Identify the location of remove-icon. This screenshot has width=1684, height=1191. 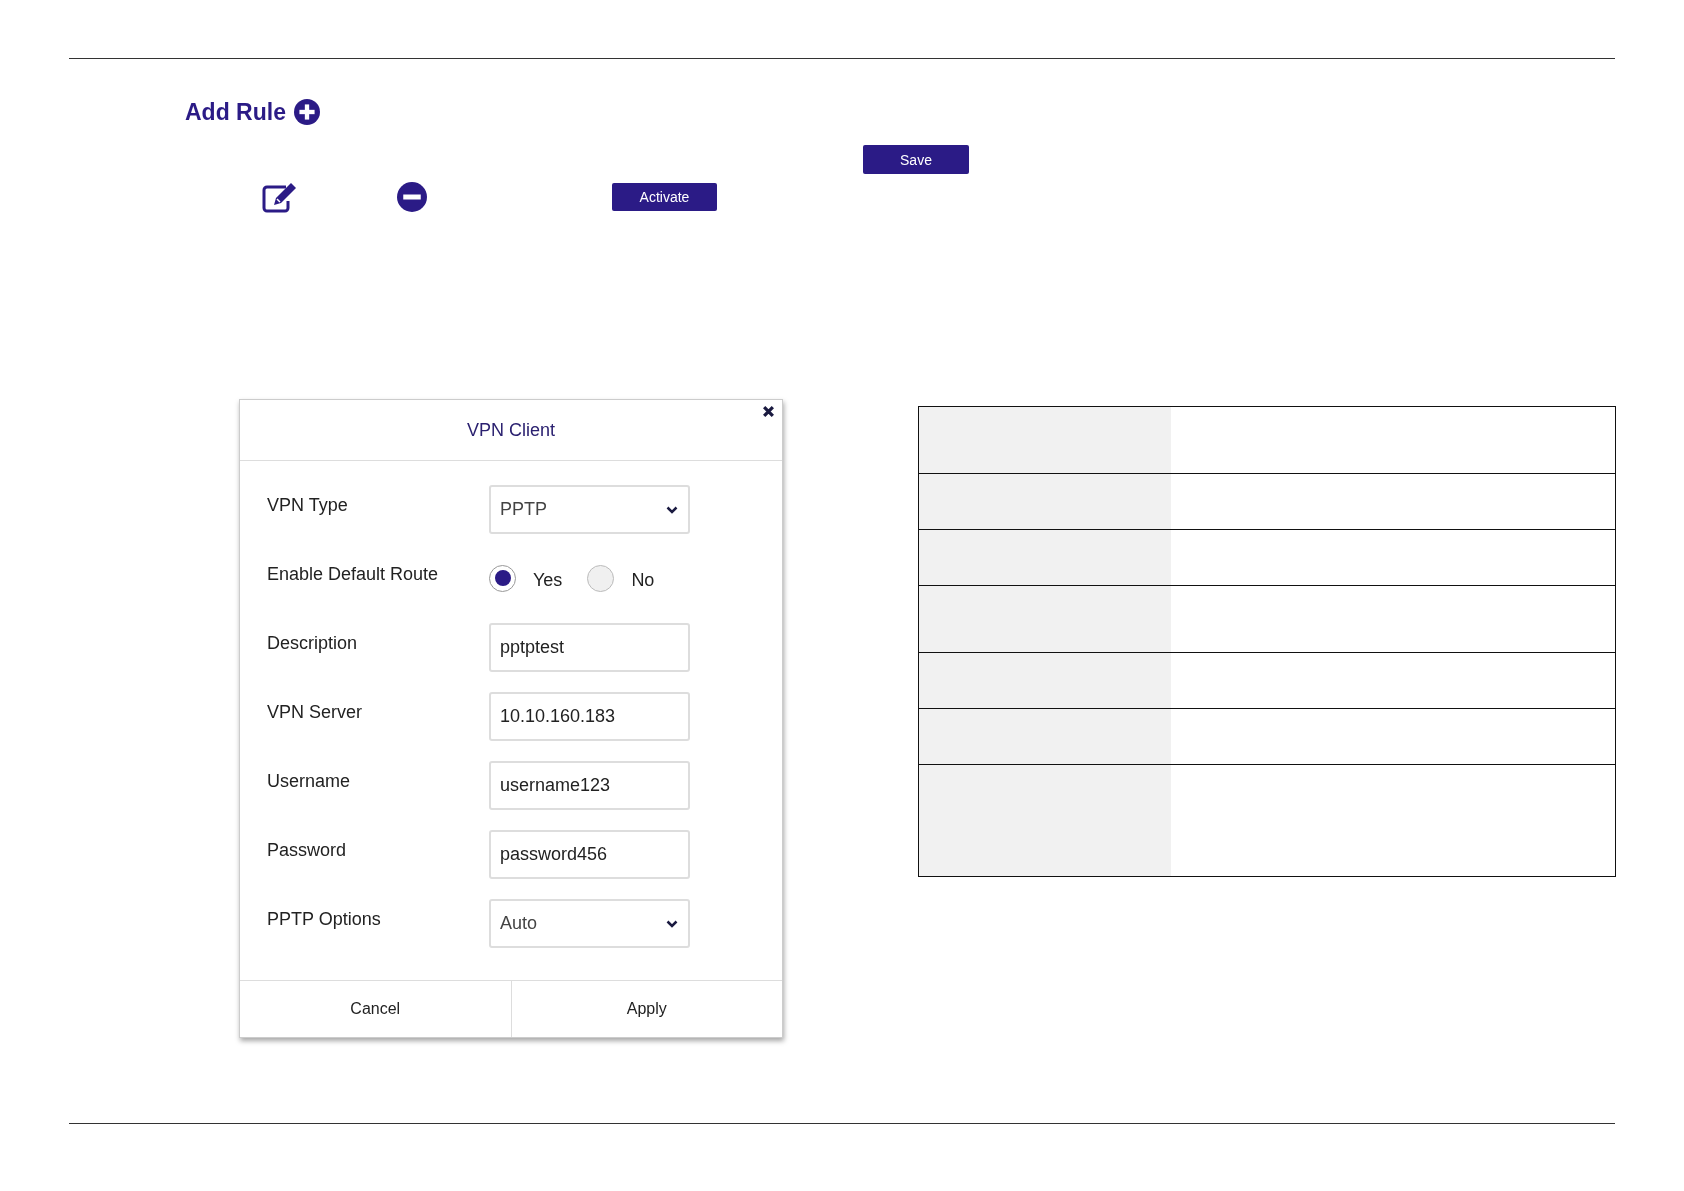
(412, 197).